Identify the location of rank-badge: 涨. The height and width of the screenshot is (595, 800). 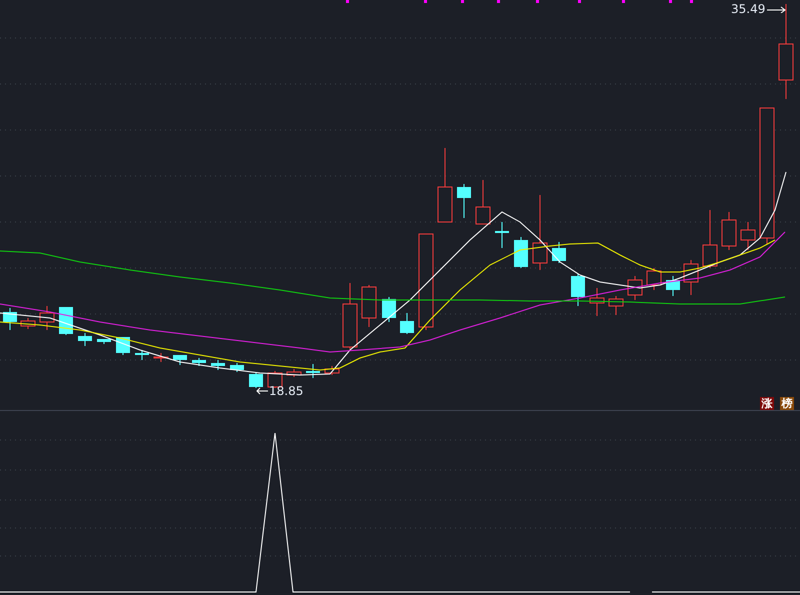
(767, 403).